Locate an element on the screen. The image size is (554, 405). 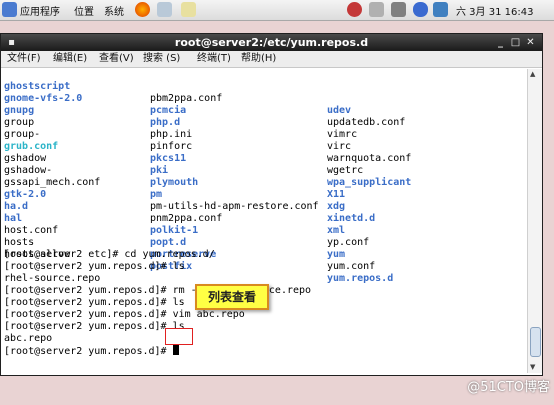
listing-entry: popt.d is located at coordinates (168, 242).